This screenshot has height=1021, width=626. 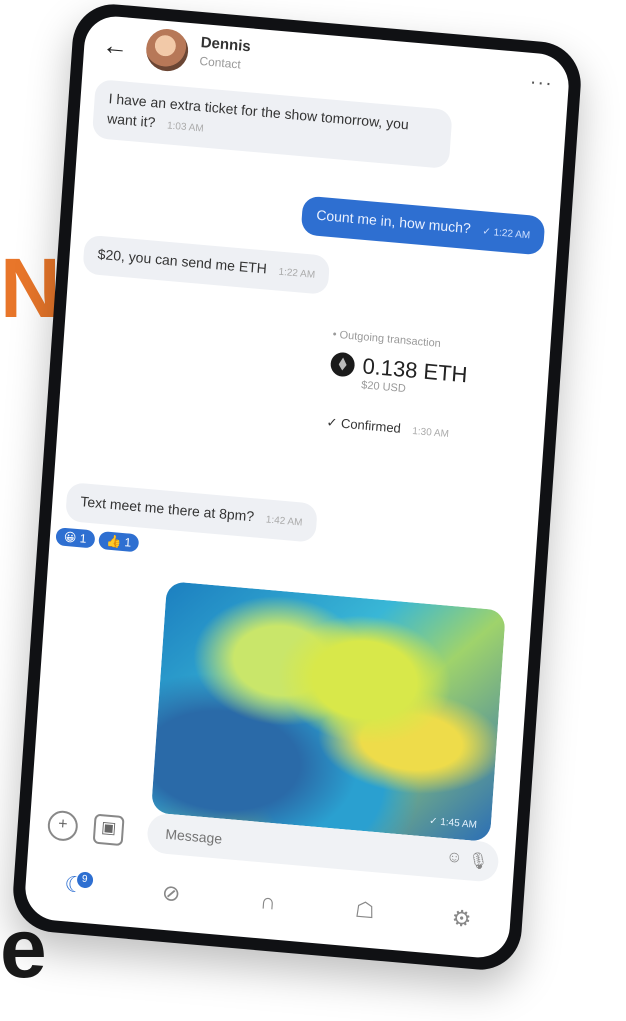 What do you see at coordinates (185, 127) in the screenshot?
I see `message-time: 1:03 AM` at bounding box center [185, 127].